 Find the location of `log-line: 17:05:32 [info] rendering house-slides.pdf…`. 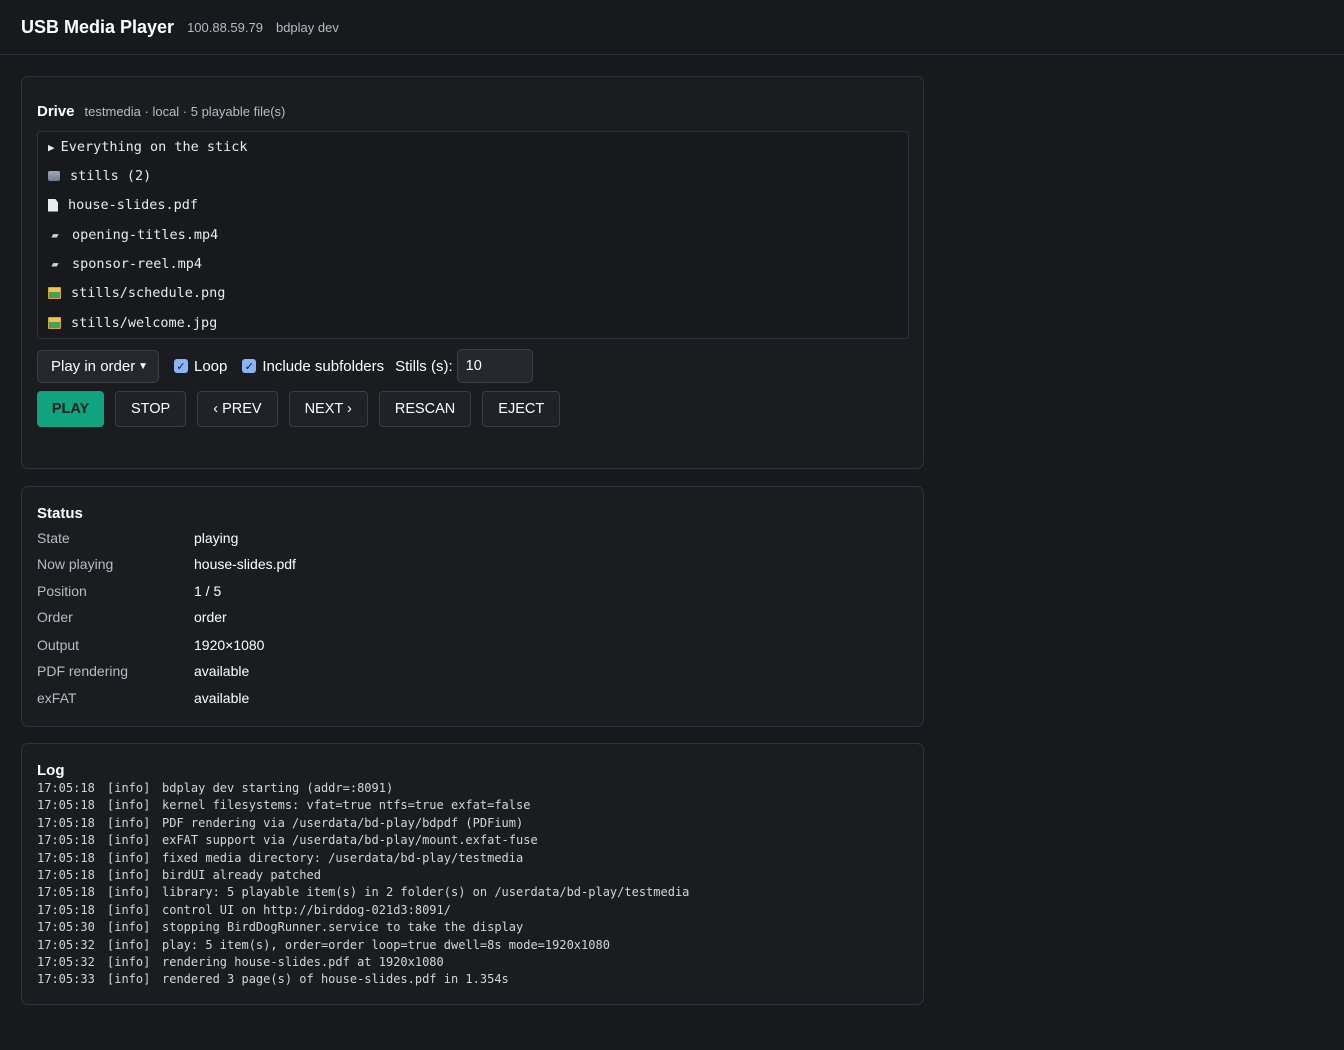

log-line: 17:05:32 [info] rendering house-slides.pdf… is located at coordinates (363, 963).